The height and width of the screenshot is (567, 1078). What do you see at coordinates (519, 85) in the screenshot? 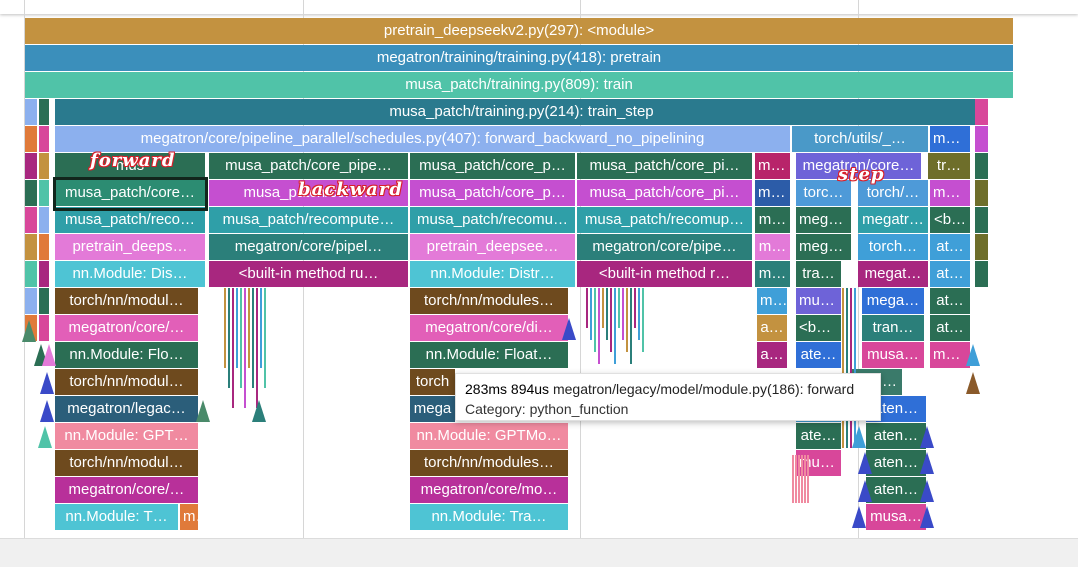
I see `flame-slice: musa_patch/training.py(809): train` at bounding box center [519, 85].